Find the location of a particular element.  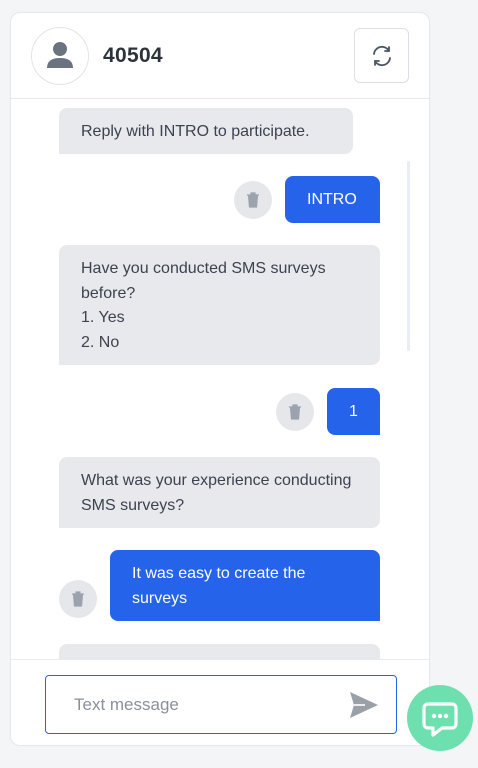

message-input-wrapper is located at coordinates (221, 704).